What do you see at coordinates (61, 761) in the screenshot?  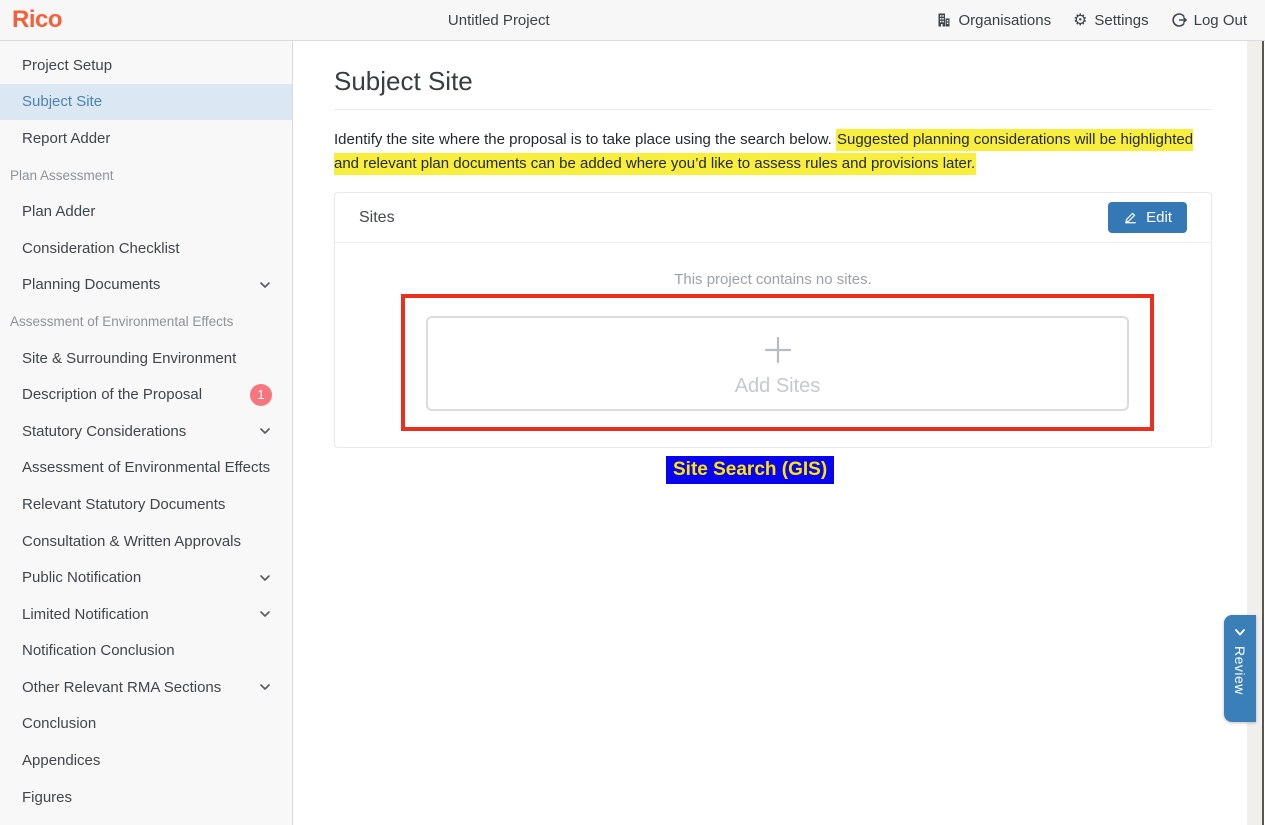 I see `sidebar-item-label: Appendices` at bounding box center [61, 761].